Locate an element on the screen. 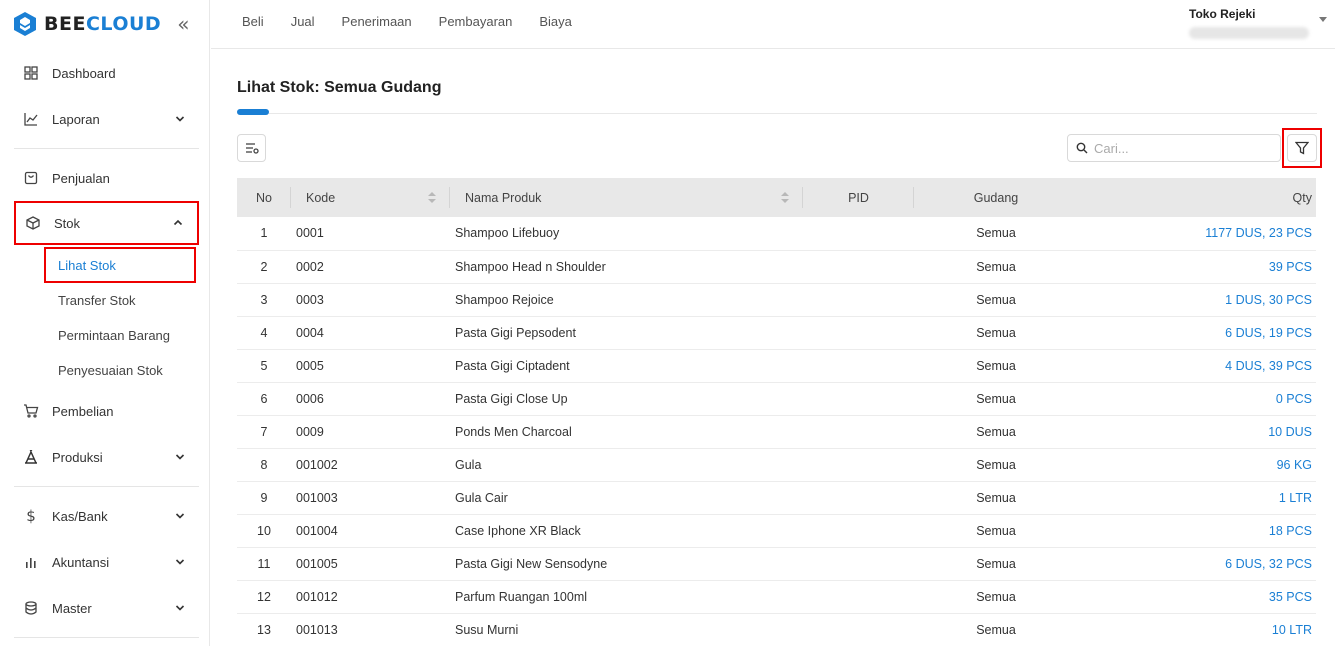 The height and width of the screenshot is (646, 1335). sidebar-item-penjualan: Penjualan is located at coordinates (106, 178).